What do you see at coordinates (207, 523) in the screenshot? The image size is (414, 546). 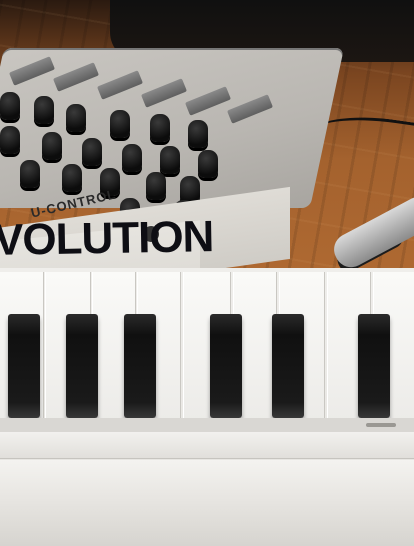 I see `keyboard-base` at bounding box center [207, 523].